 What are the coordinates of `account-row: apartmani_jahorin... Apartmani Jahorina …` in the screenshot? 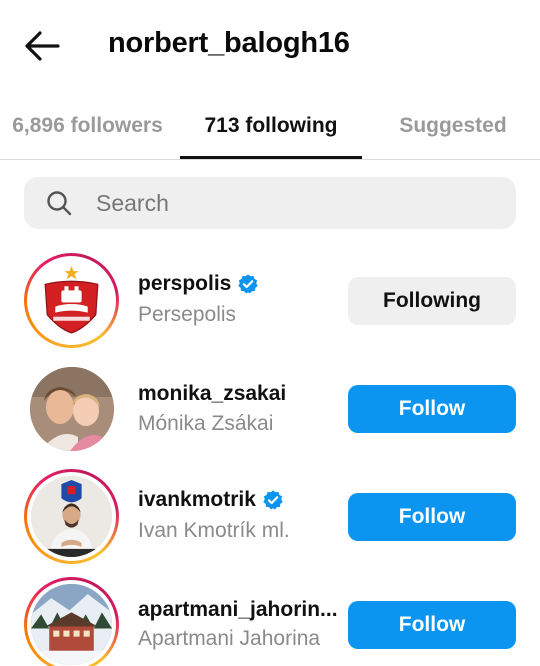 It's located at (270, 618).